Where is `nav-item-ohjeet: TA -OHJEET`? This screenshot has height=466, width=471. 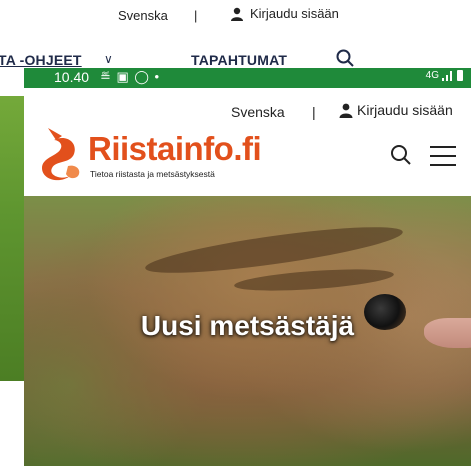
nav-item-ohjeet: TA -OHJEET is located at coordinates (41, 60).